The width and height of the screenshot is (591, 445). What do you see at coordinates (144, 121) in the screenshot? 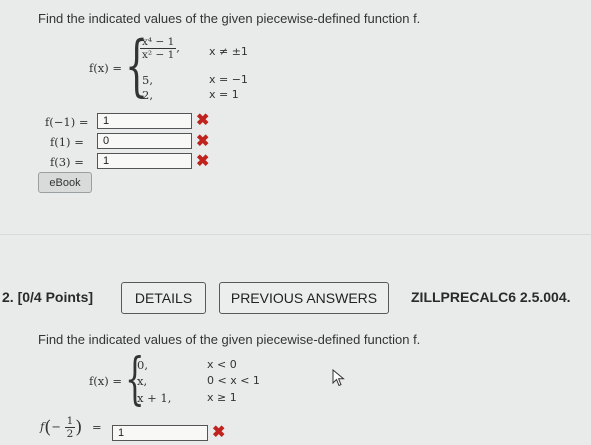
I see `q1-row1-answer-input: 1` at bounding box center [144, 121].